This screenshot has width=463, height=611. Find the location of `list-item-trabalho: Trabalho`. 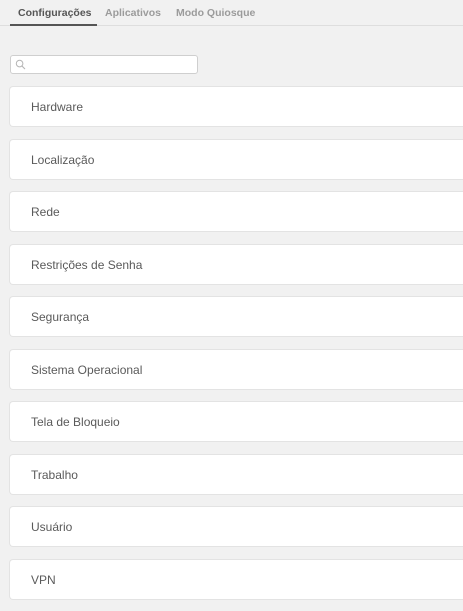

list-item-trabalho: Trabalho is located at coordinates (236, 474).